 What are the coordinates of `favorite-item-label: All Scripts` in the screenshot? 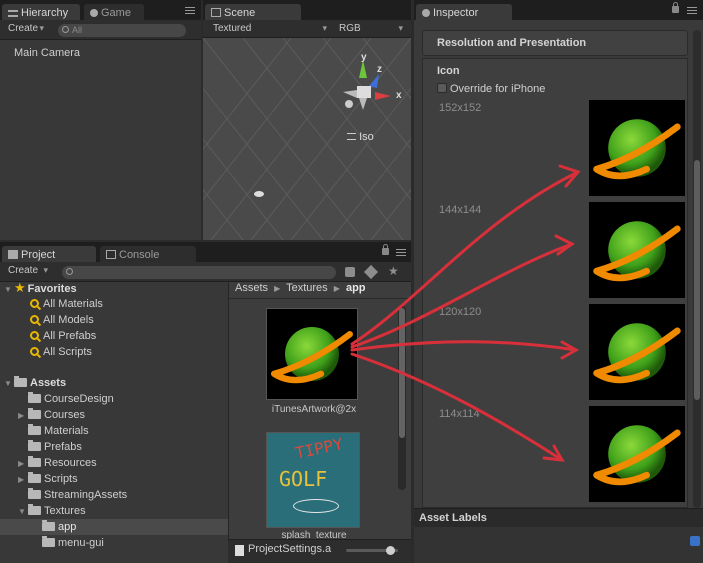 It's located at (67, 352).